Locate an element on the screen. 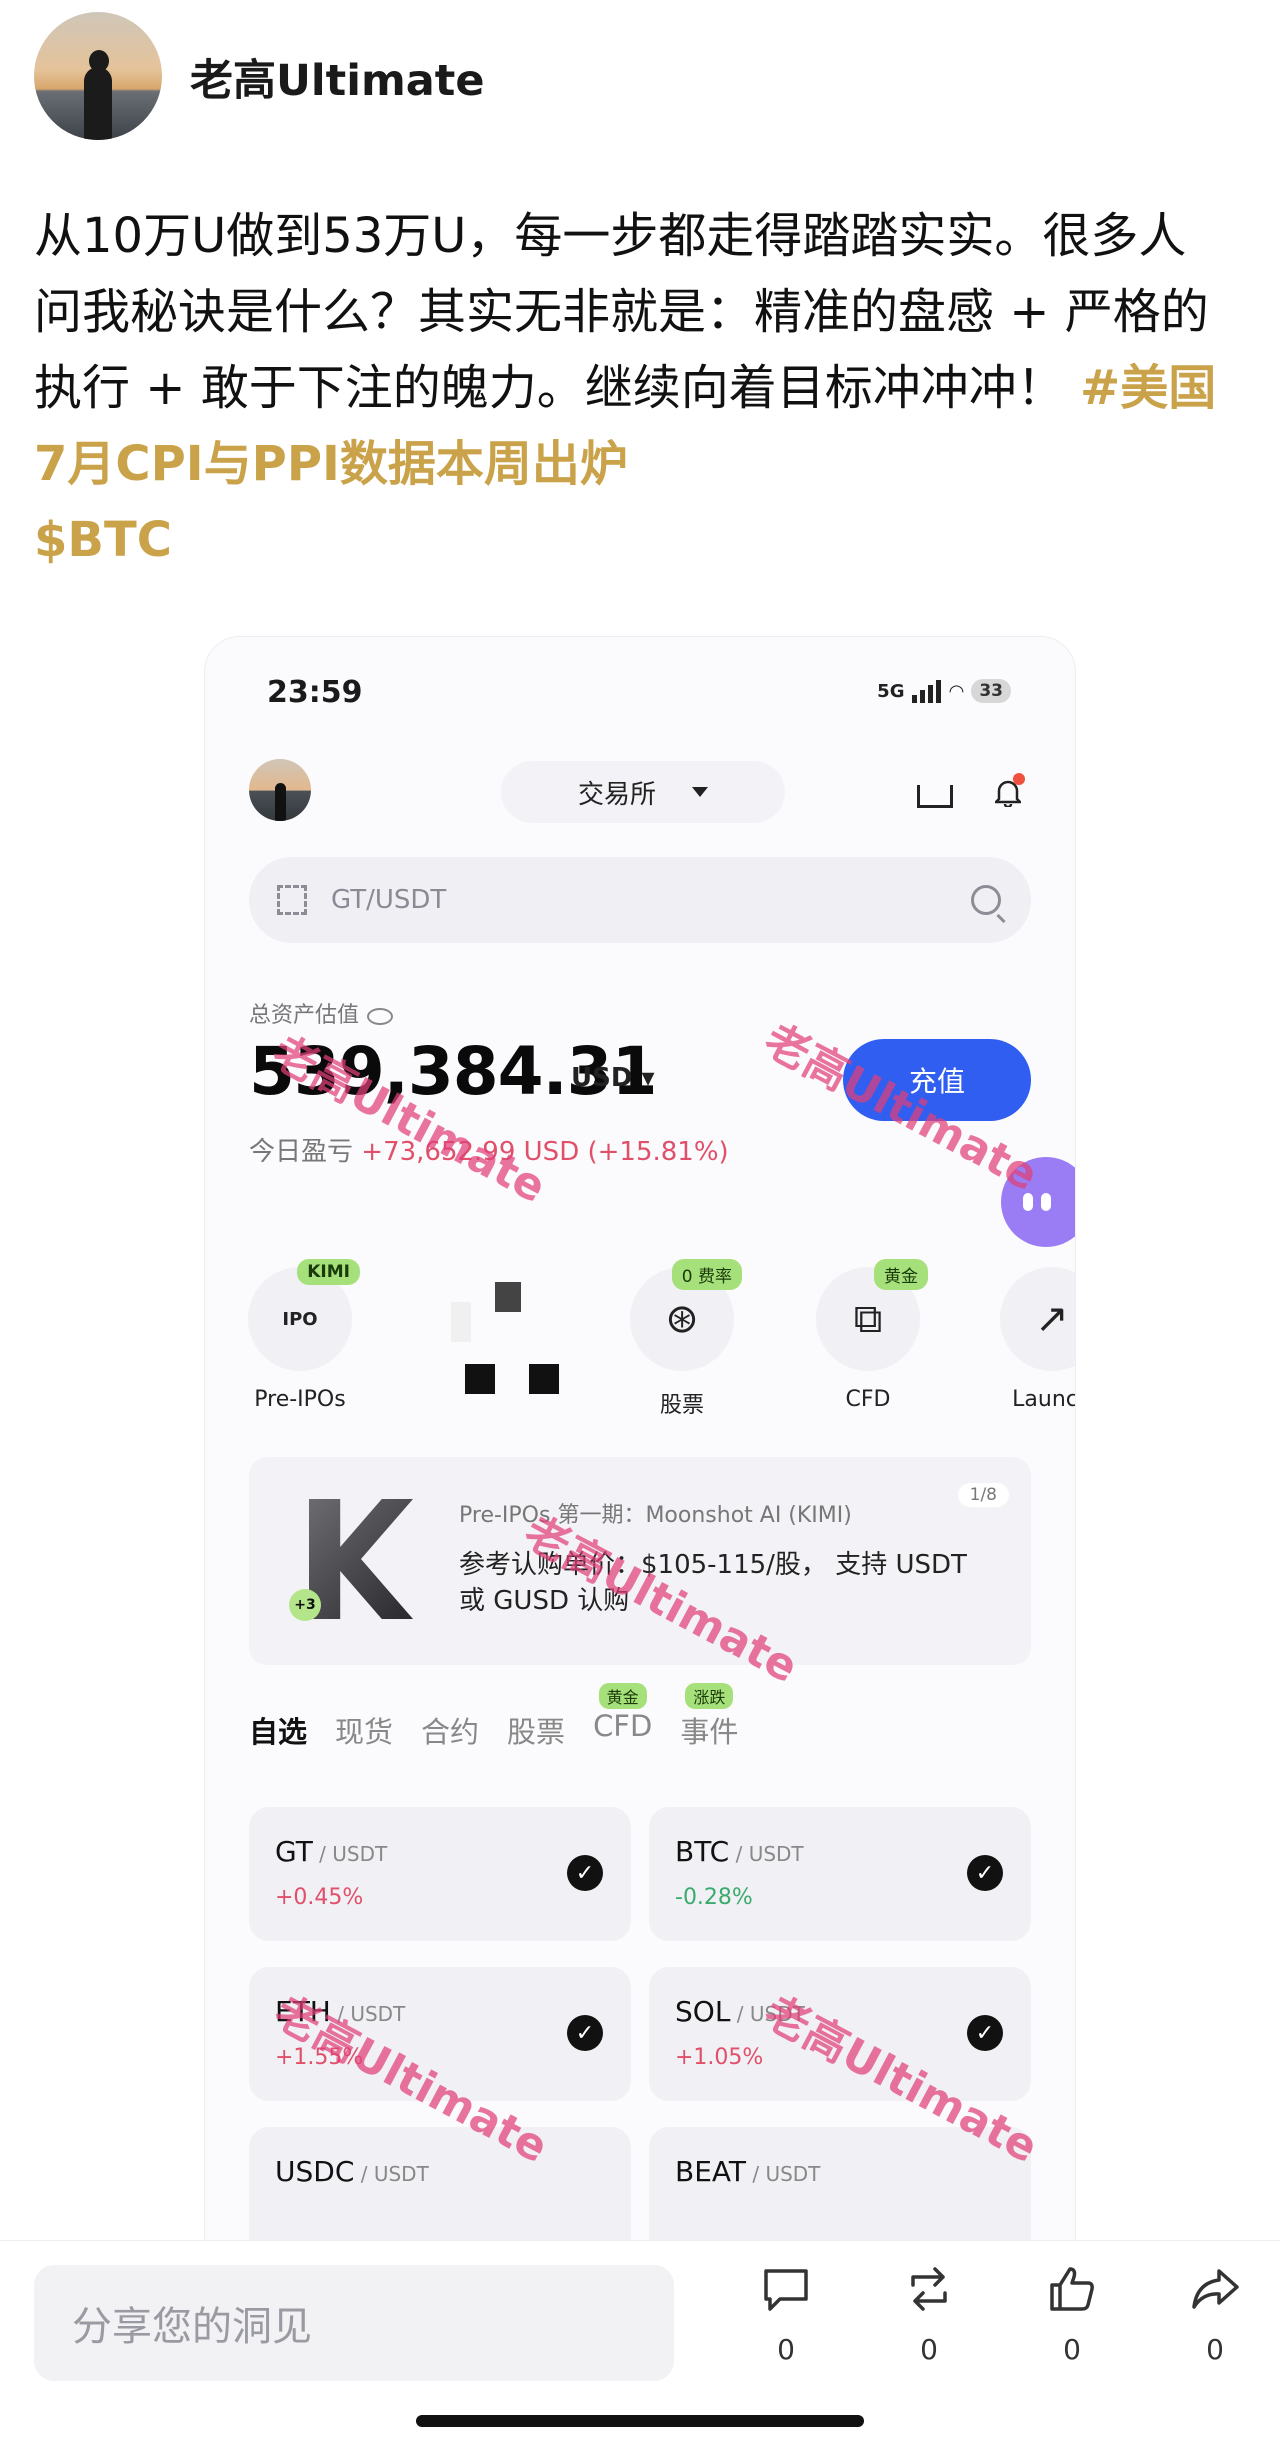 Image resolution: width=1280 pixels, height=2450 pixels. pnl-label: 今日盈亏 is located at coordinates (301, 1152).